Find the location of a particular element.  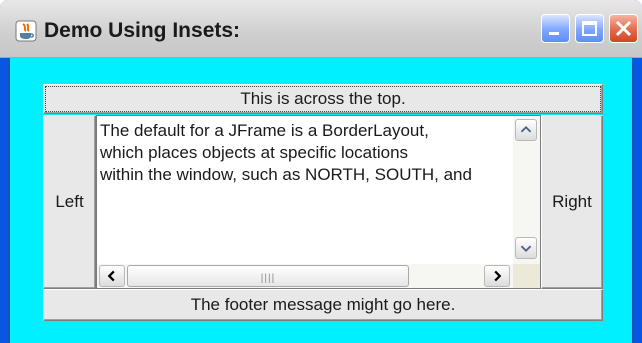

maximize-button is located at coordinates (589, 28).